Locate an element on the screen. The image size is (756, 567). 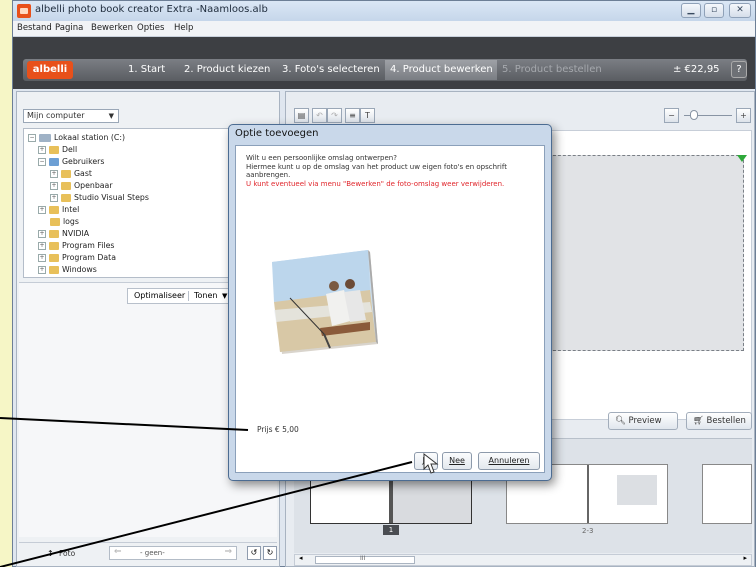
tree-item: − Gebruikers is located at coordinates (71, 162).